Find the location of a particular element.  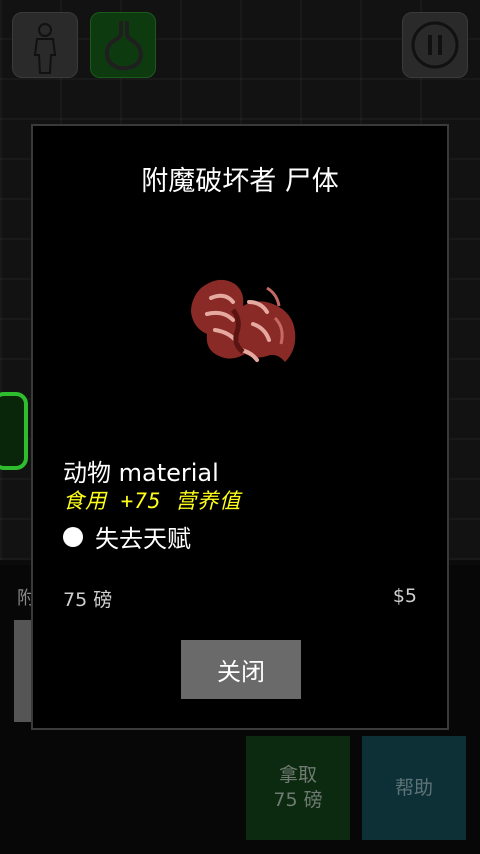

pause-icon is located at coordinates (435, 45).